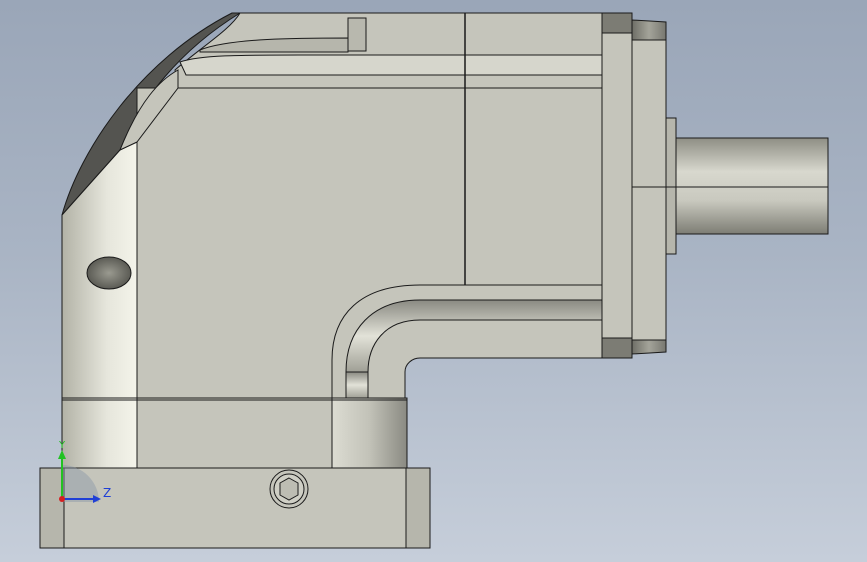  Describe the element at coordinates (234, 433) in the screenshot. I see `lower-collar` at that location.